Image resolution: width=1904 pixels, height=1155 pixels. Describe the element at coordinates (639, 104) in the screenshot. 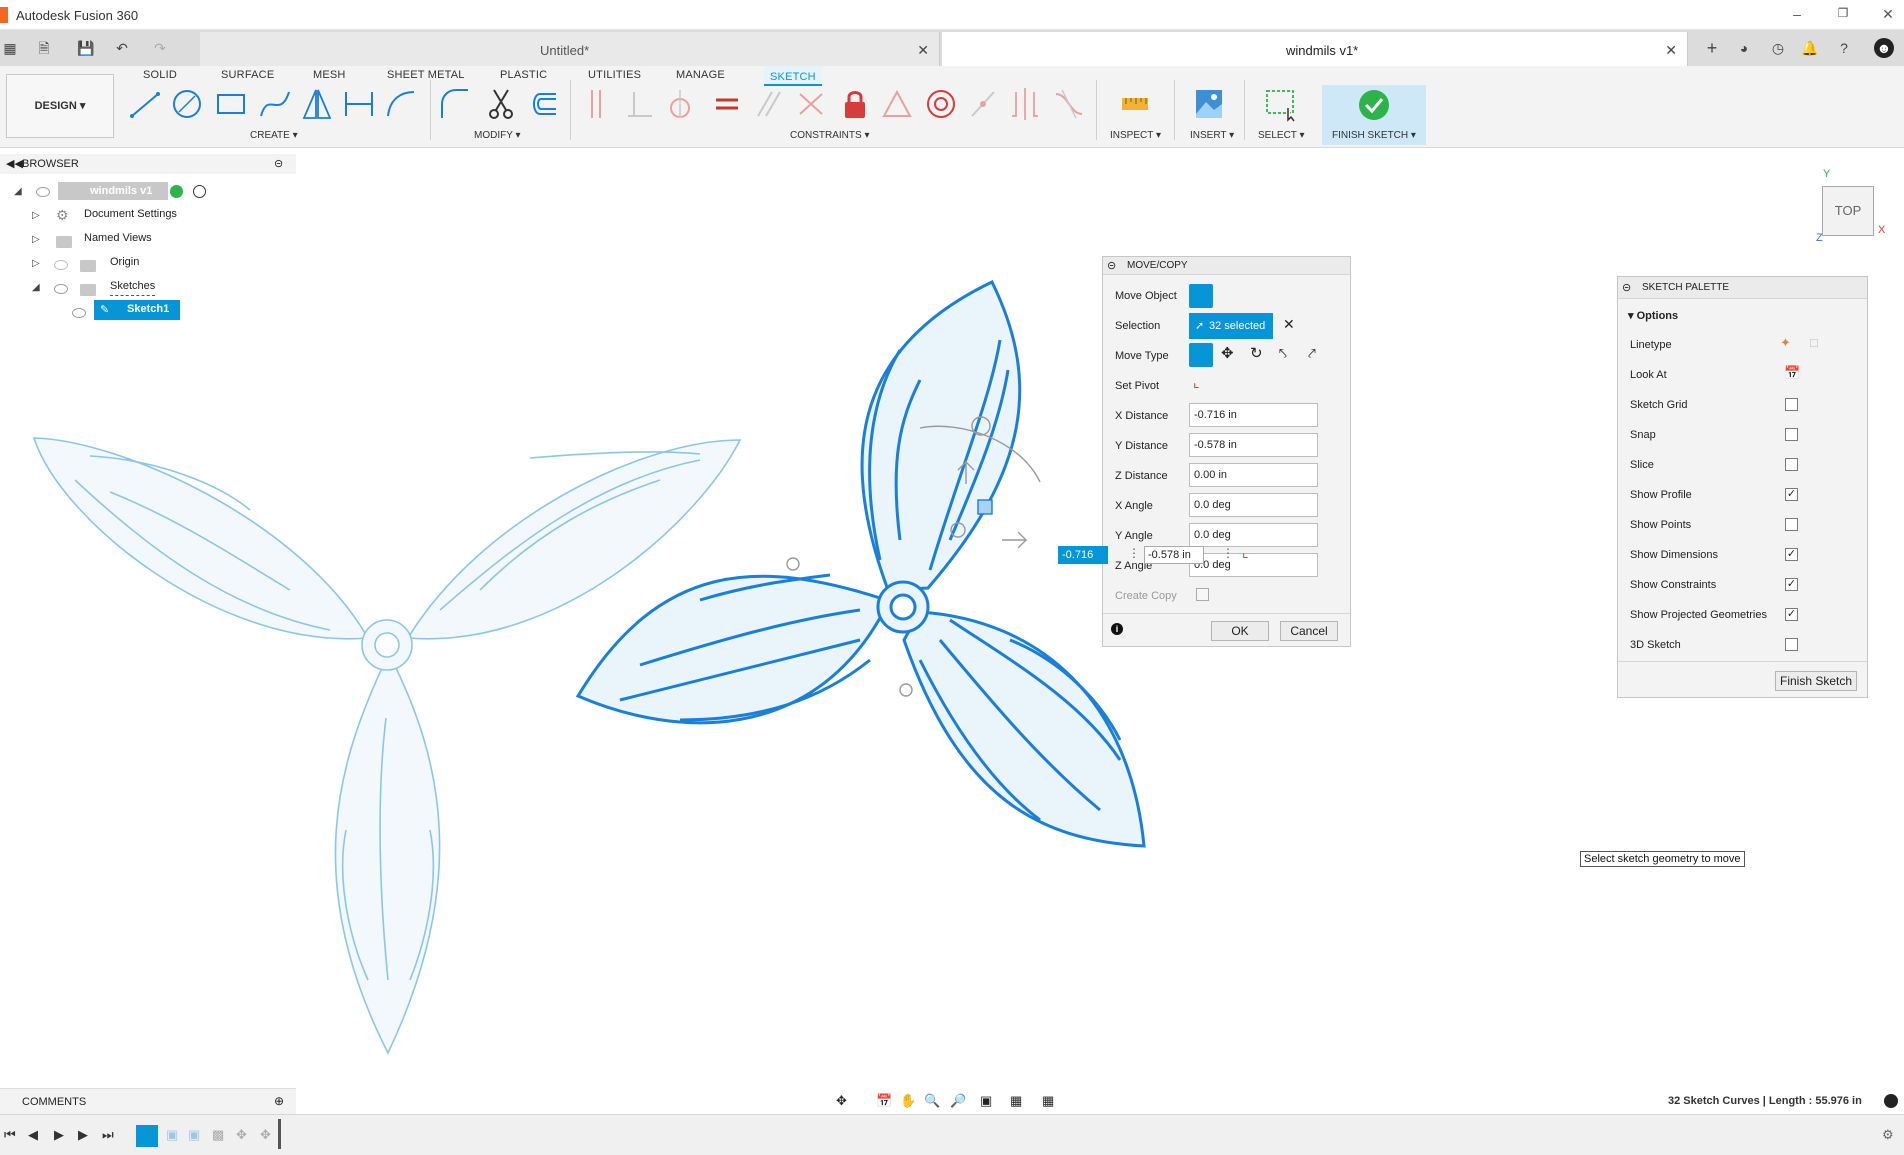

I see `perpendicular-constraint-icon` at that location.